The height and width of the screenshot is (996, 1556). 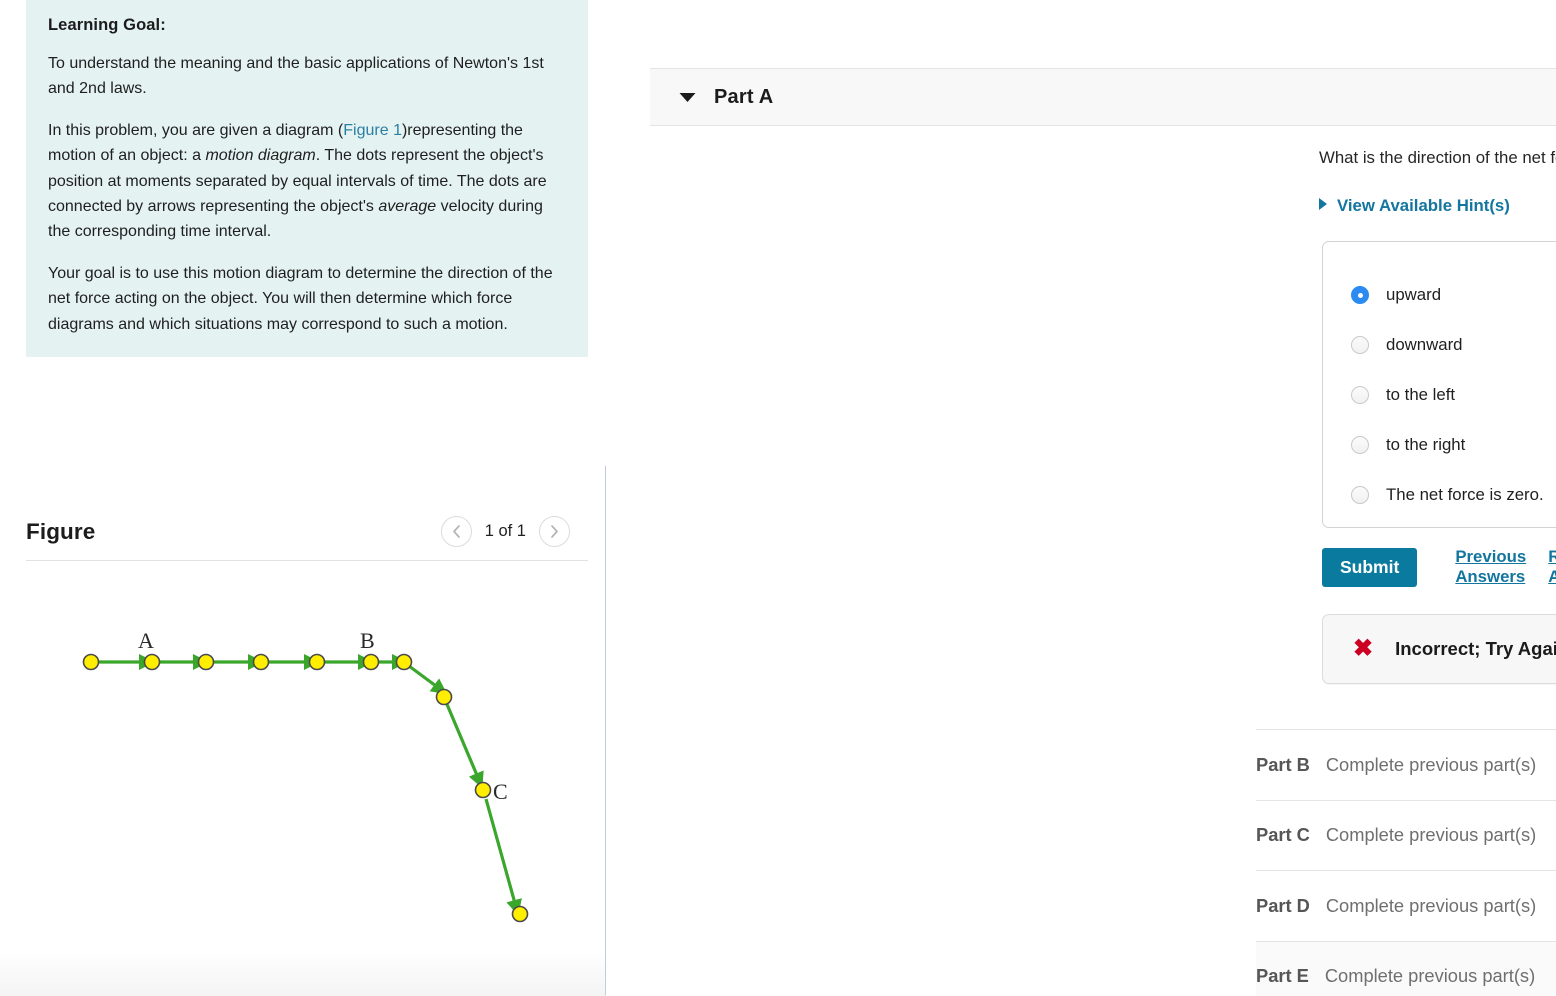 What do you see at coordinates (1423, 205) in the screenshot?
I see `view-hints-label: View Available Hint(s)` at bounding box center [1423, 205].